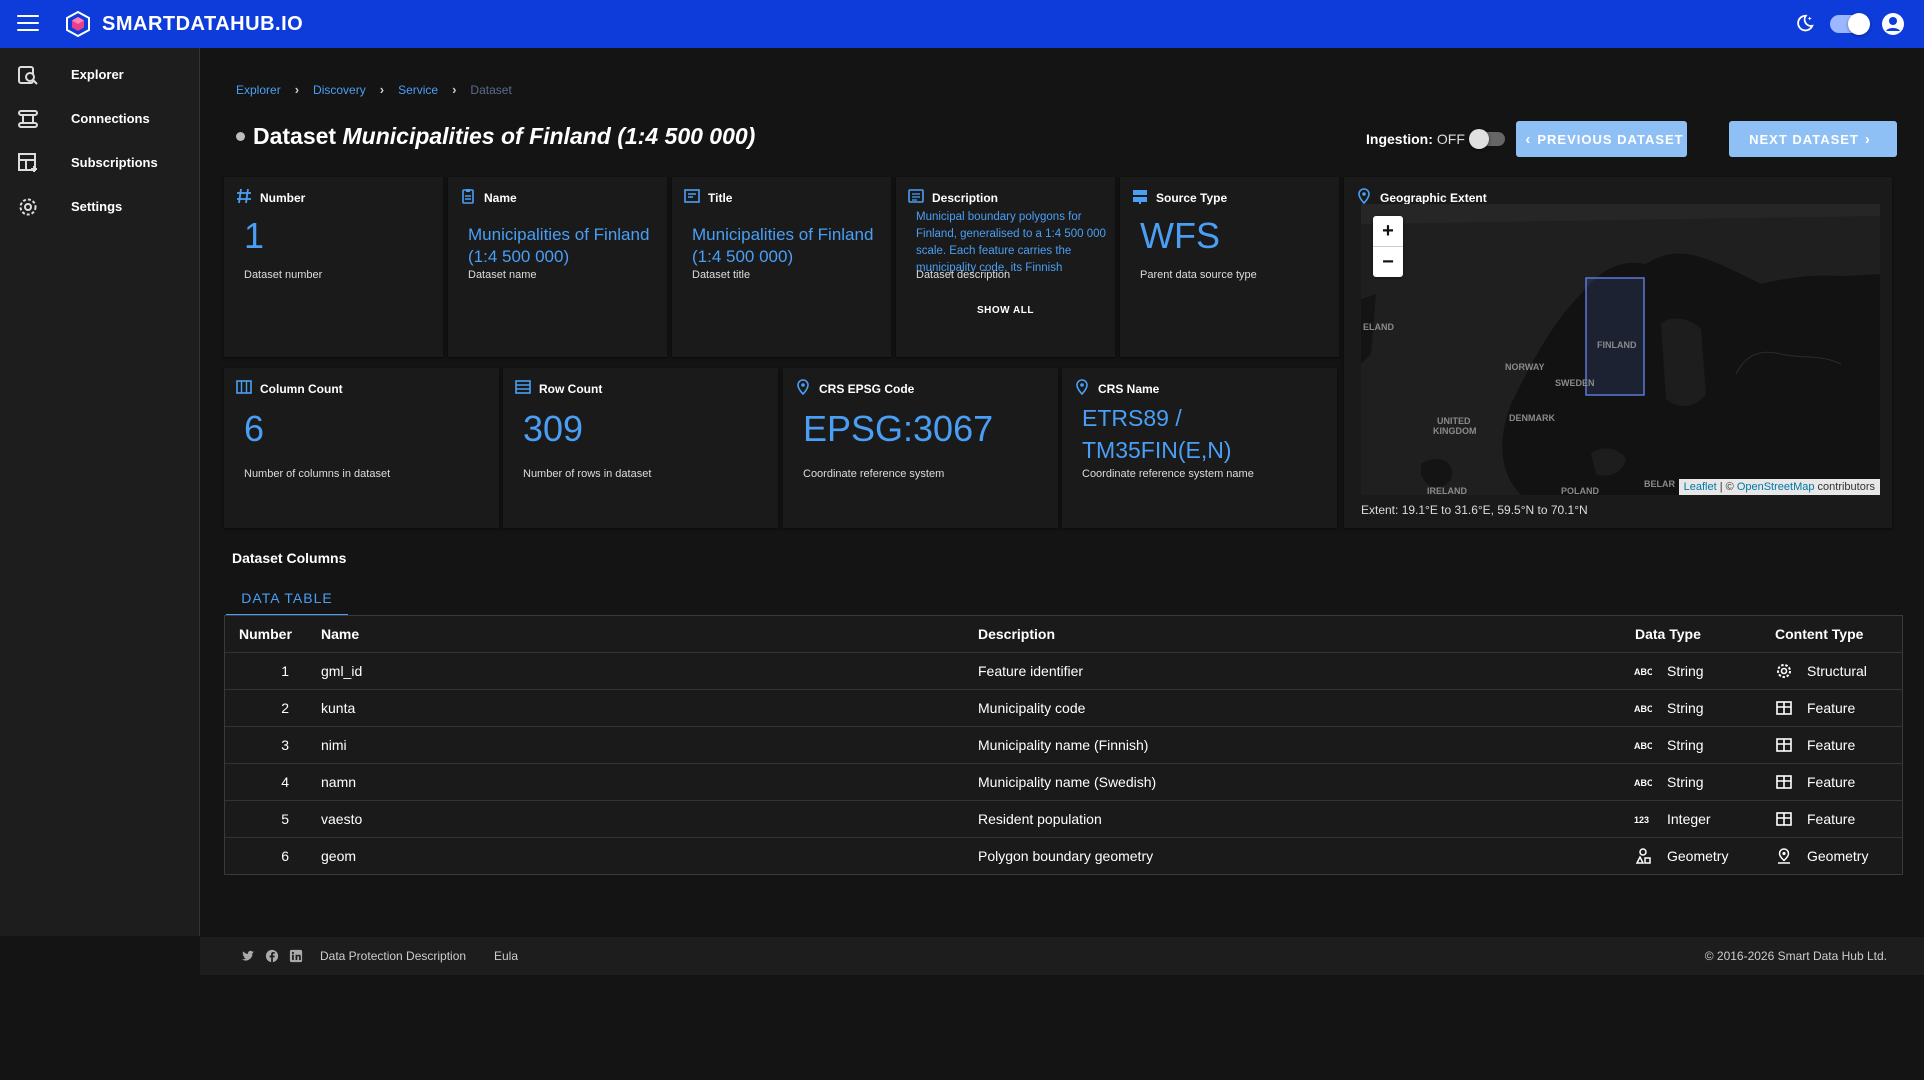  Describe the element at coordinates (1776, 487) in the screenshot. I see `osm-link: OpenStreetMap` at that location.